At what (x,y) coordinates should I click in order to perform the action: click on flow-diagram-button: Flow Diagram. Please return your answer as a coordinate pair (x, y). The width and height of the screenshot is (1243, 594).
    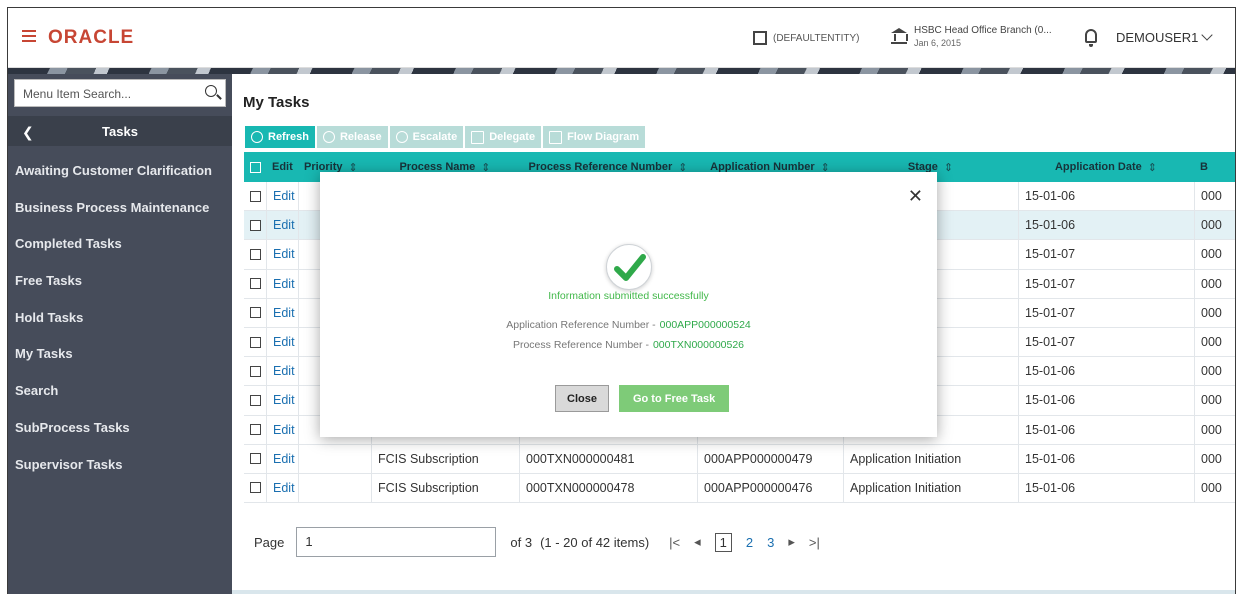
    Looking at the image, I should click on (594, 137).